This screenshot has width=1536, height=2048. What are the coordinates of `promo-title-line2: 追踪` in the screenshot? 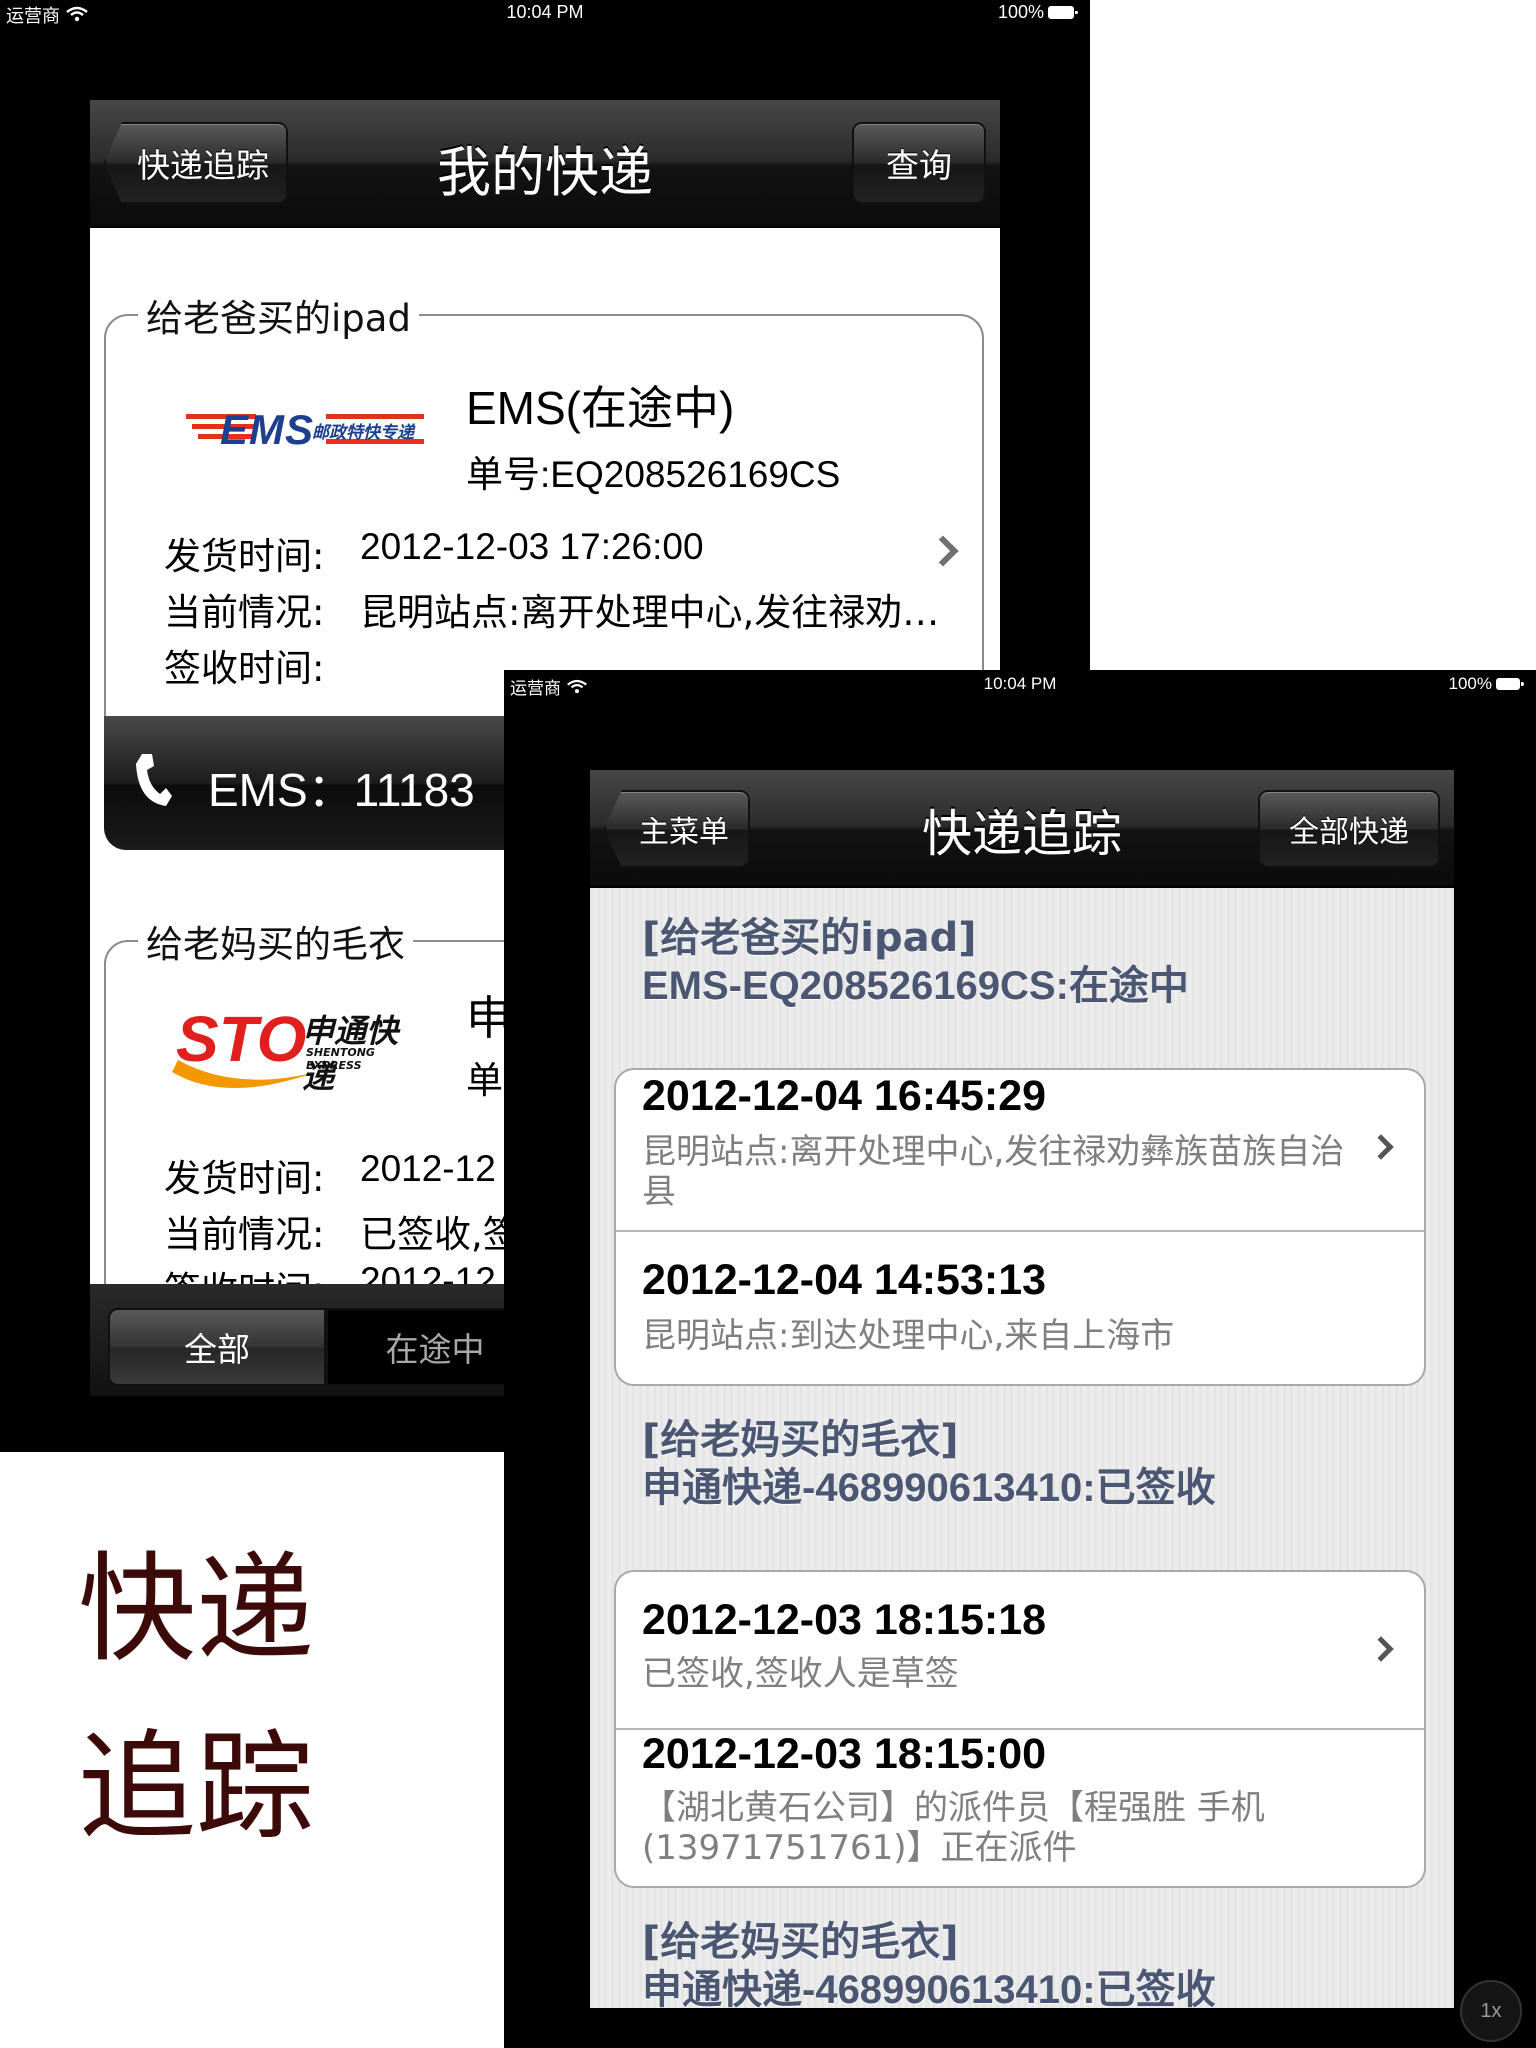 It's located at (196, 1787).